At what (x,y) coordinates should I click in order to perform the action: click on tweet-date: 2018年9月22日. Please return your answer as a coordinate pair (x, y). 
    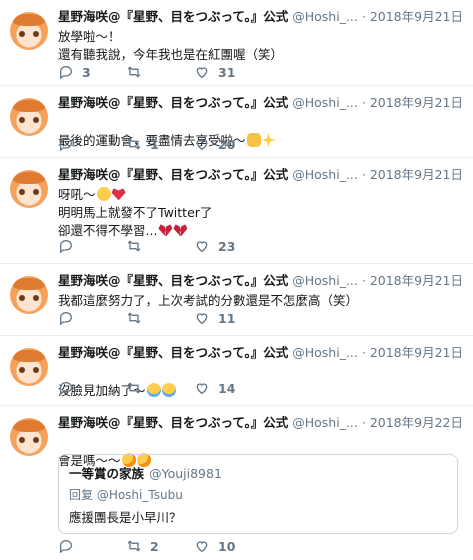
    Looking at the image, I should click on (416, 422).